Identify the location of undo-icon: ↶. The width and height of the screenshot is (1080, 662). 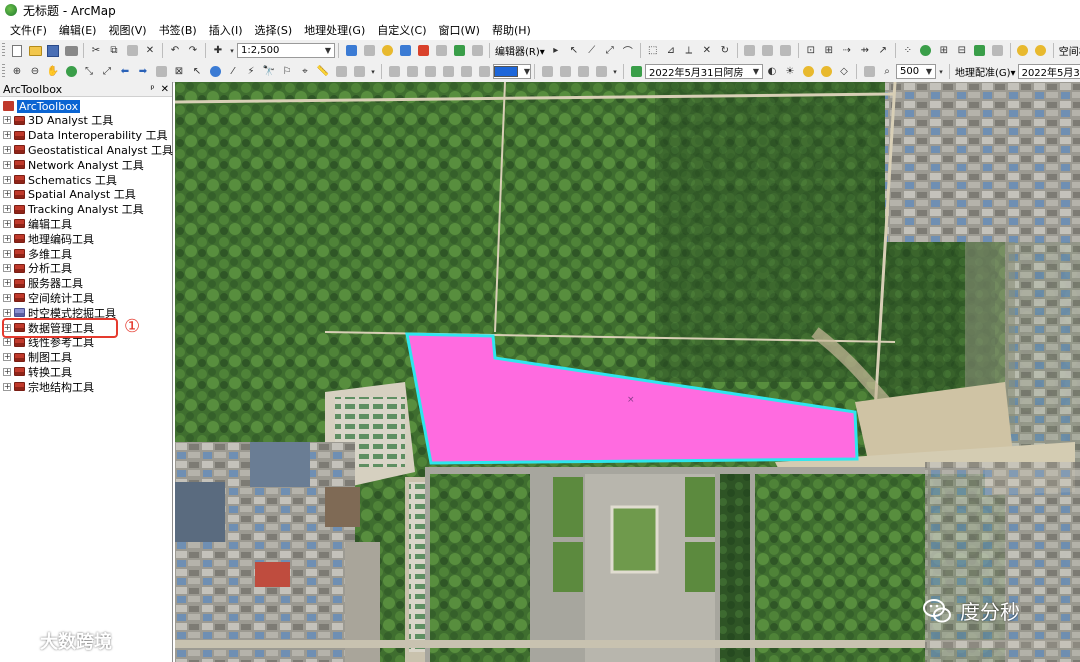
(175, 51).